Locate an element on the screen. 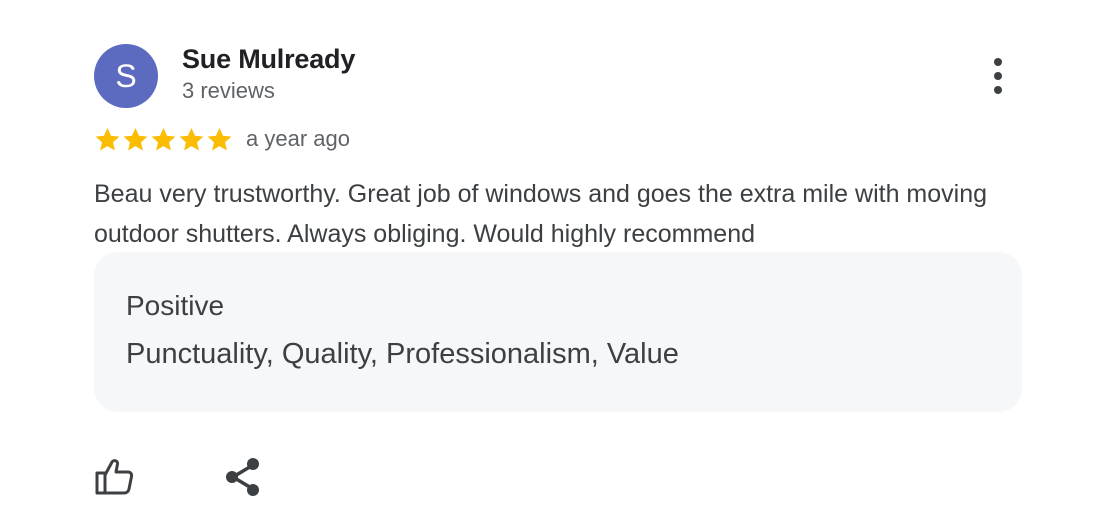 This screenshot has width=1118, height=517. avatar-letter: S is located at coordinates (126, 75).